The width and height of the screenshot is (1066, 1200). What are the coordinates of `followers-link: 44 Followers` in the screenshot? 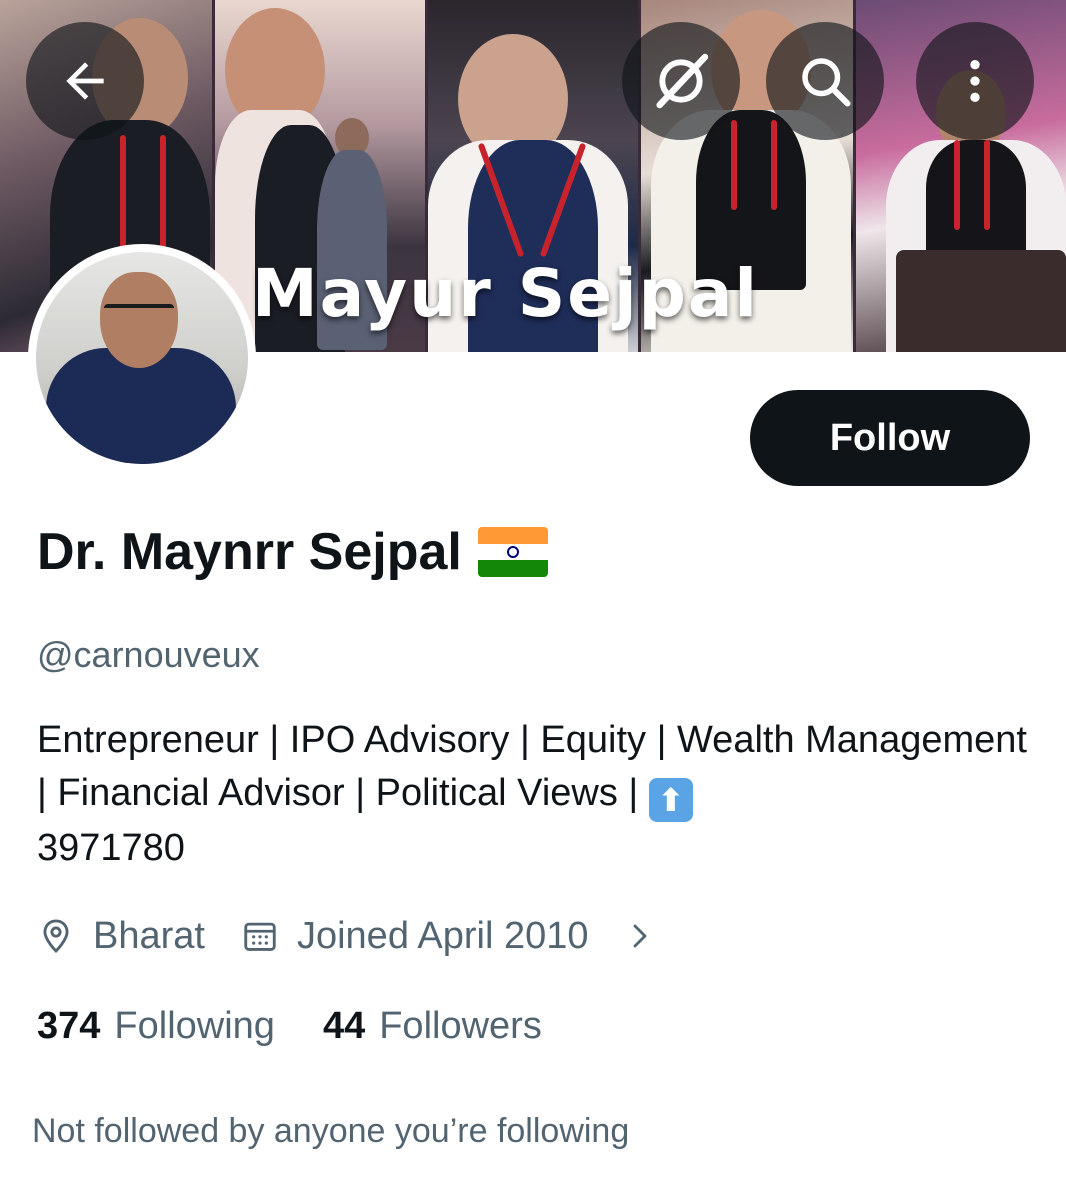 It's located at (432, 1026).